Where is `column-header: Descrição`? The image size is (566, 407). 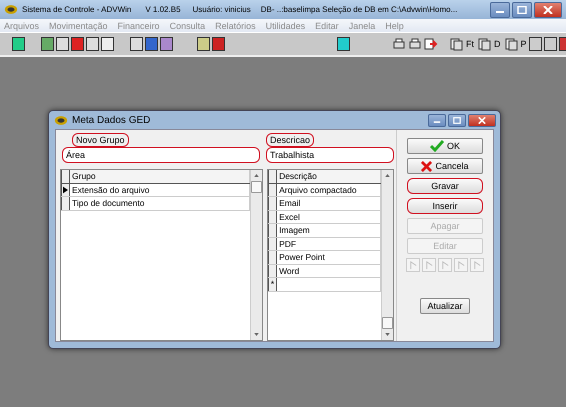
column-header: Descrição is located at coordinates (329, 176).